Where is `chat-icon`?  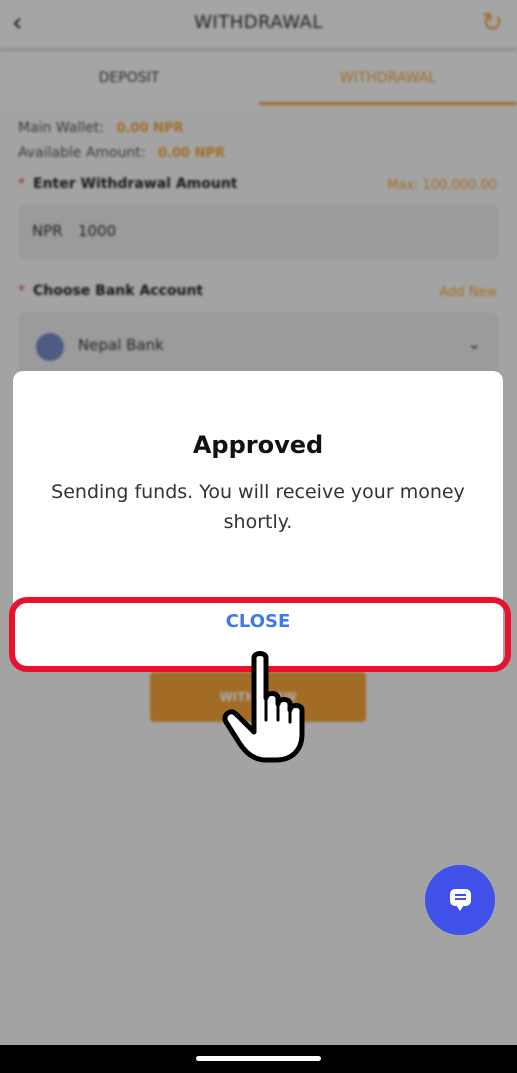
chat-icon is located at coordinates (460, 900).